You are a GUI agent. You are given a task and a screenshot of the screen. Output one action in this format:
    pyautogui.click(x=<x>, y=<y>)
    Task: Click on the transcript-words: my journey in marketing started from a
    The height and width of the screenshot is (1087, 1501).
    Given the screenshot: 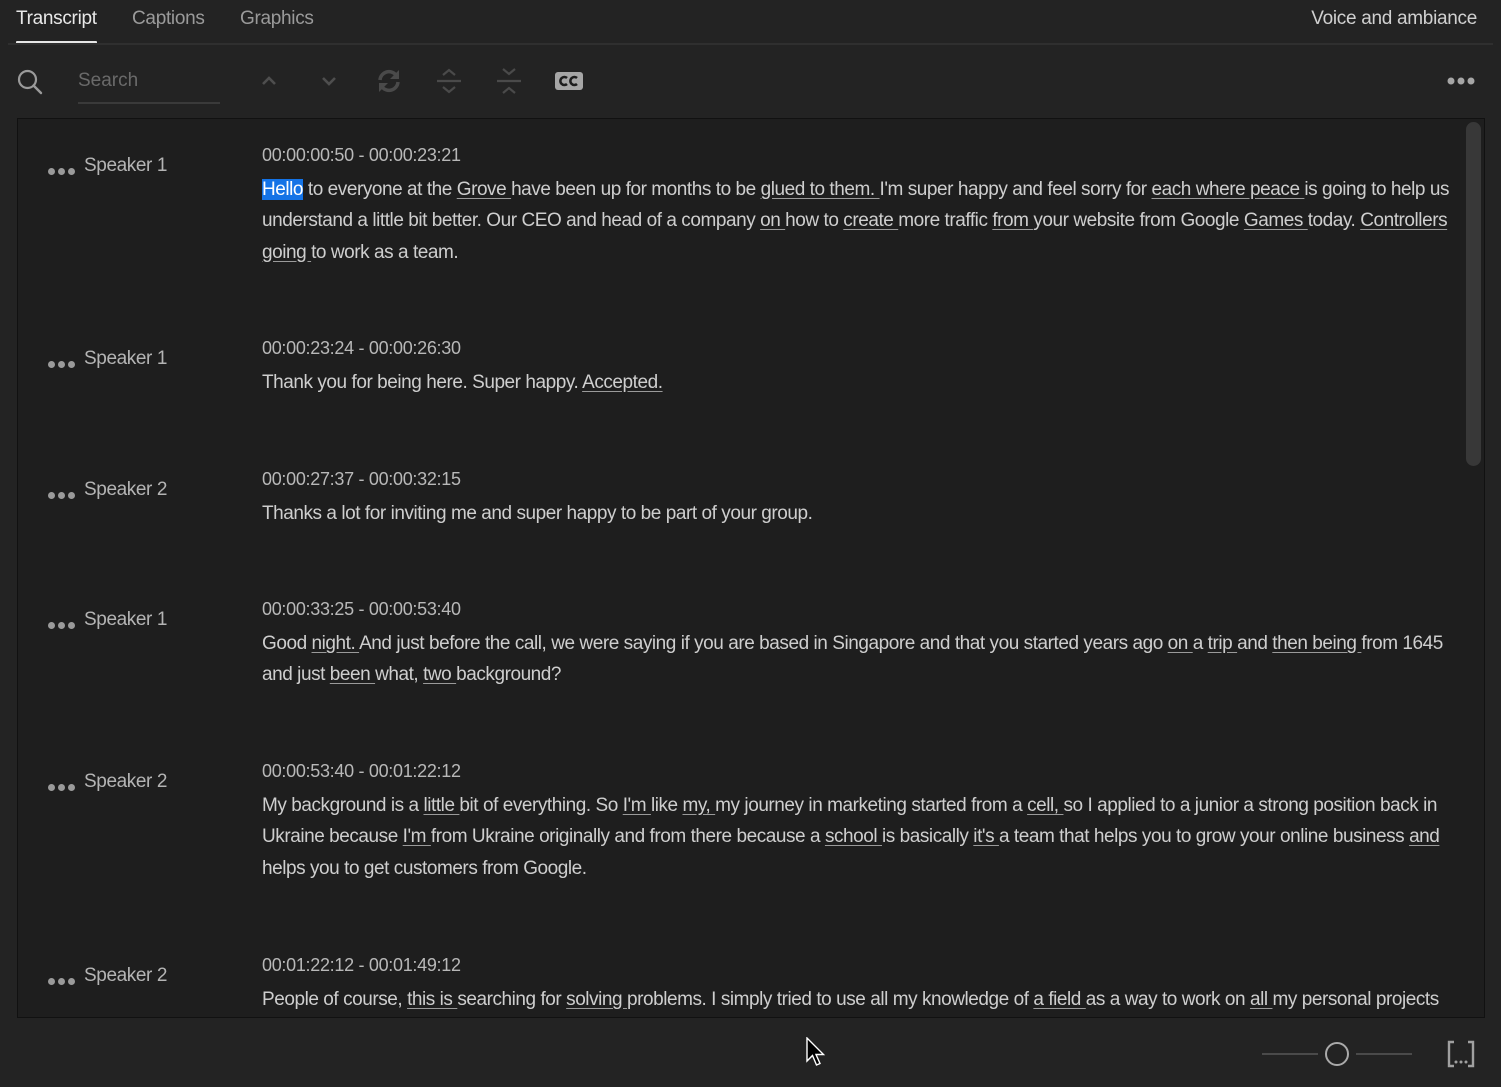 What is the action you would take?
    pyautogui.click(x=871, y=805)
    